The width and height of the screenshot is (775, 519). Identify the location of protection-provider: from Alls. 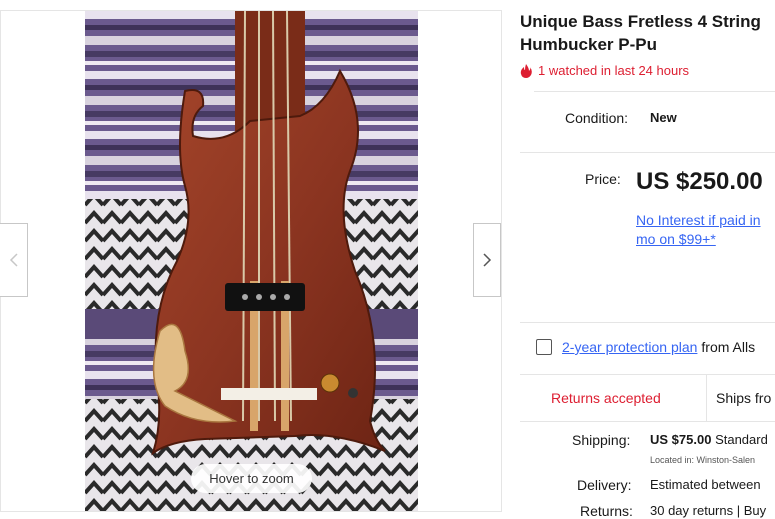
(728, 347).